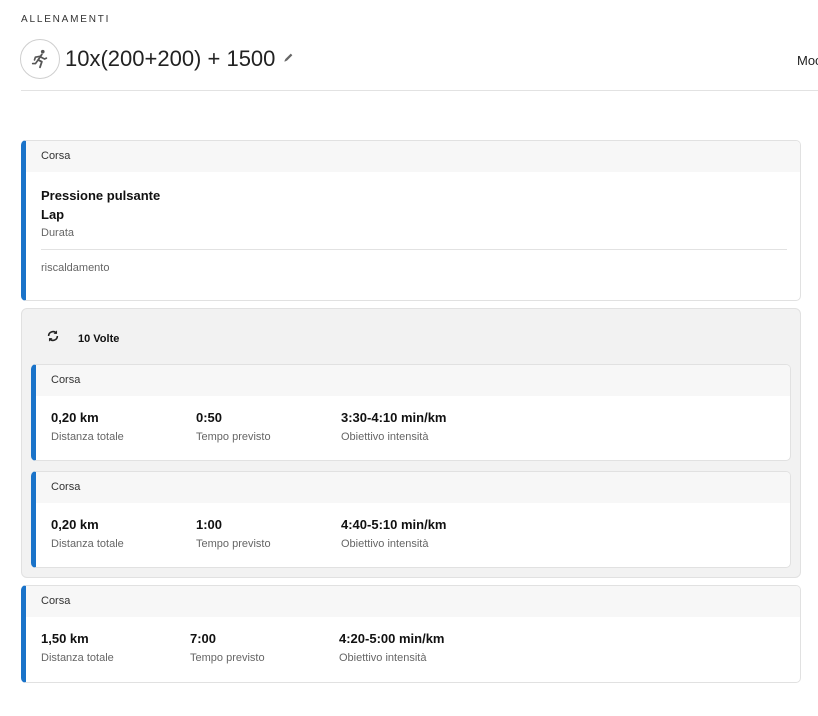 Image resolution: width=818 pixels, height=716 pixels. Describe the element at coordinates (227, 647) in the screenshot. I see `time-metric: 7:00 Tempo previsto` at that location.